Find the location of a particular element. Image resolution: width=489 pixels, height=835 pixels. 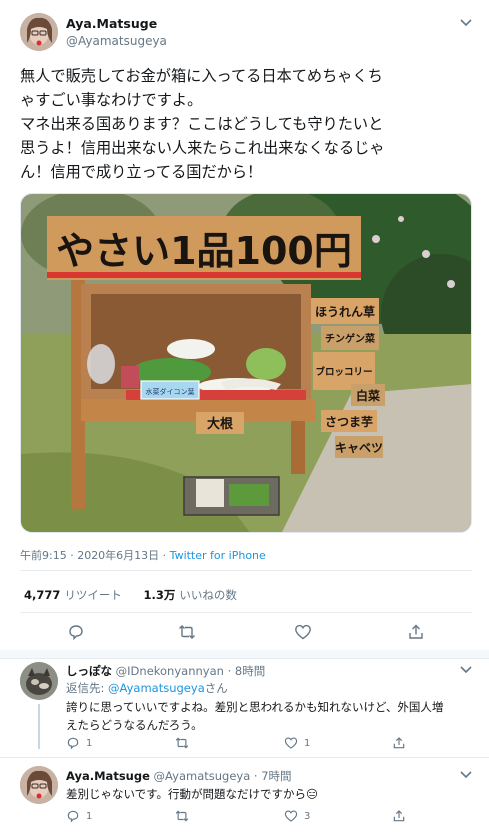

like-stat: 1.3万 いいねの数 is located at coordinates (190, 595).